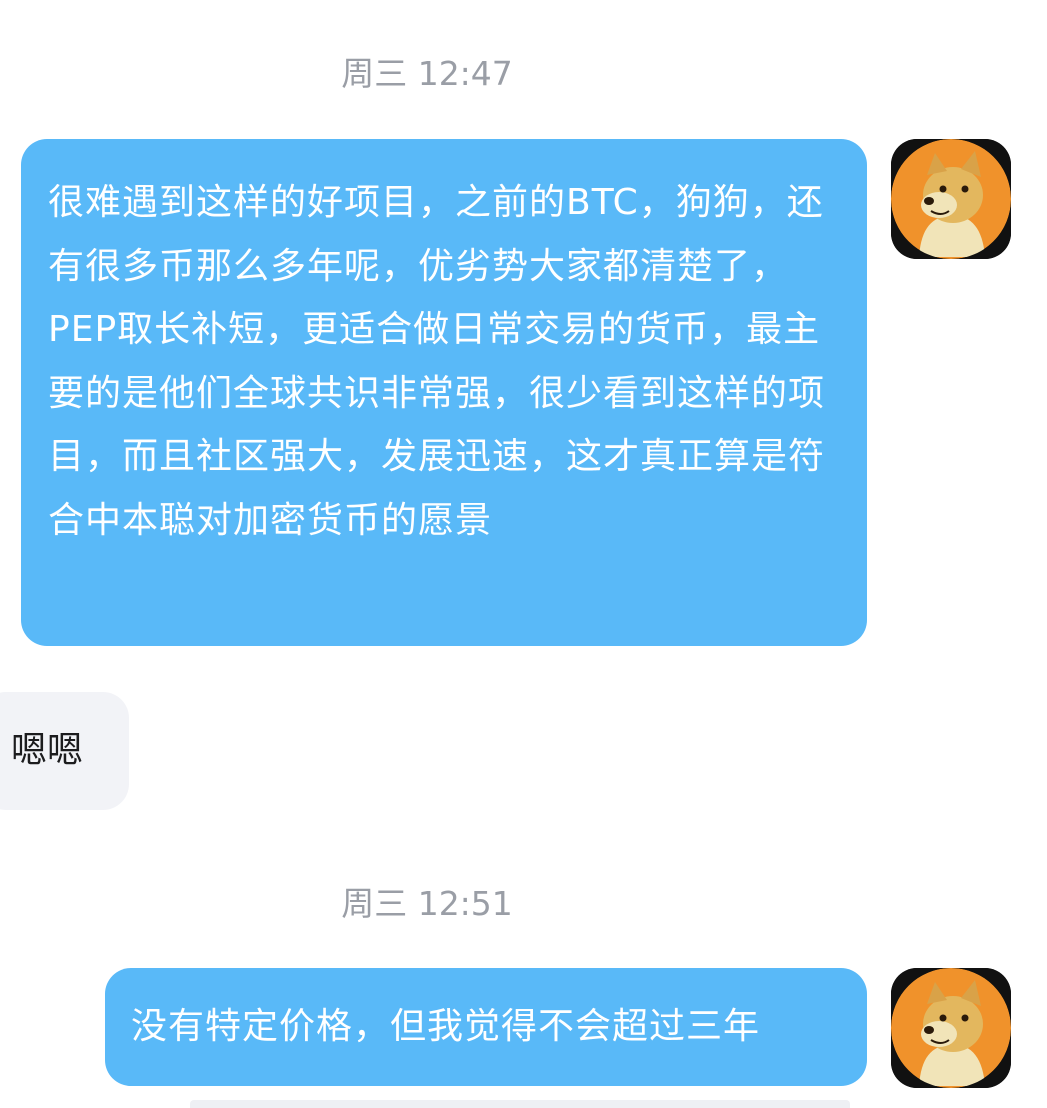 This screenshot has width=1047, height=1108. I want to click on incoming-message-bubble: 嗯嗯, so click(64, 751).